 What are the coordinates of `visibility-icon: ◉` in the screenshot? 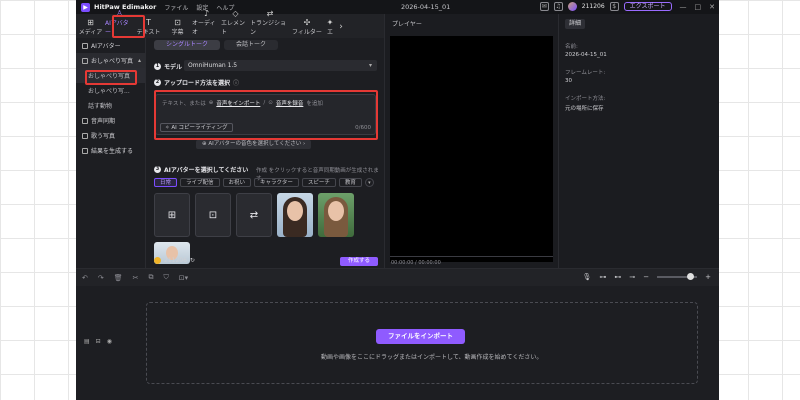 It's located at (109, 341).